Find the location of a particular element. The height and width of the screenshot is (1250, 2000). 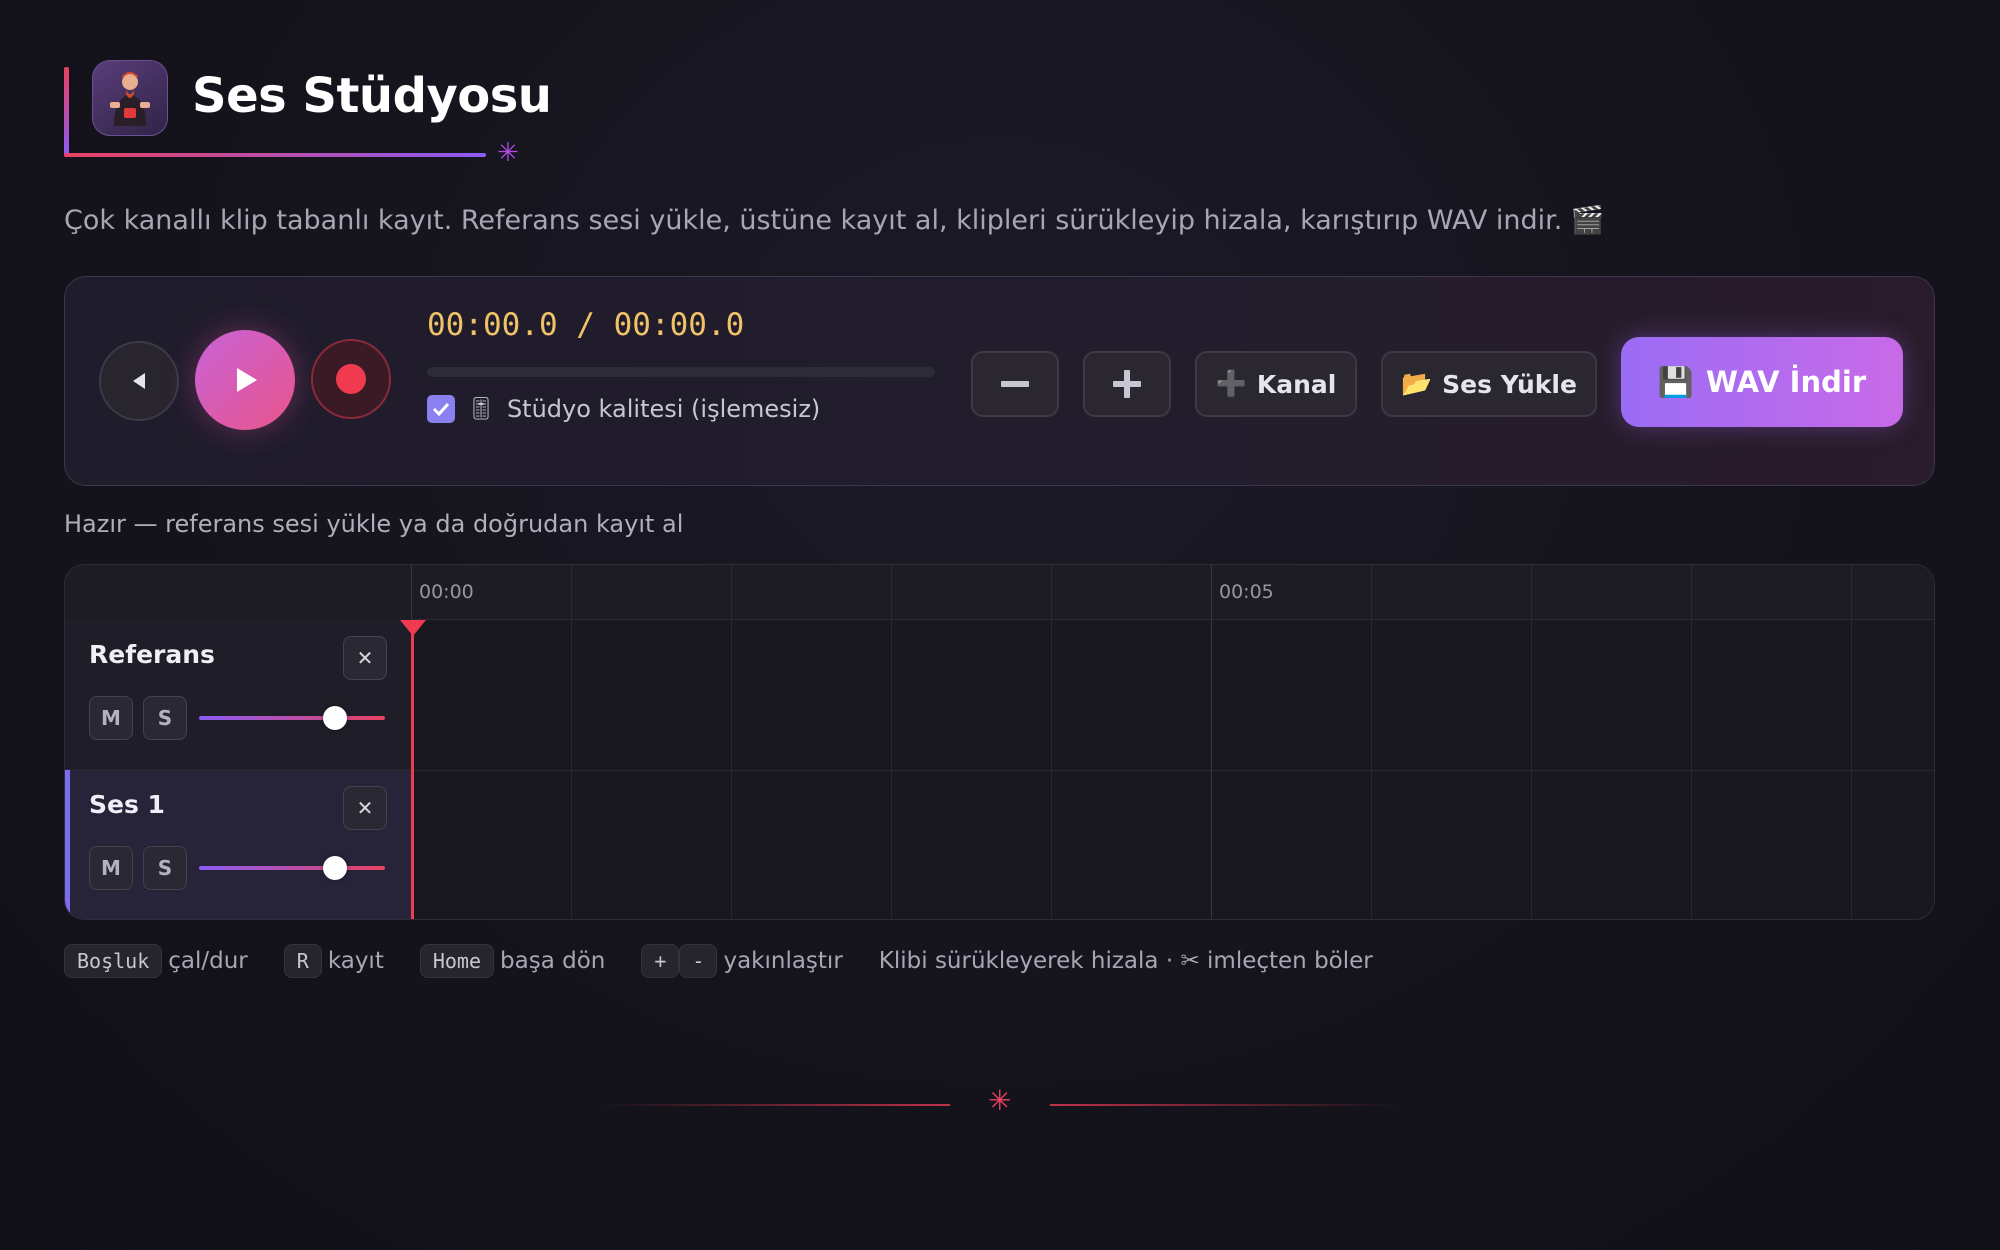

shortcut-text-play: çal/dur is located at coordinates (208, 961).